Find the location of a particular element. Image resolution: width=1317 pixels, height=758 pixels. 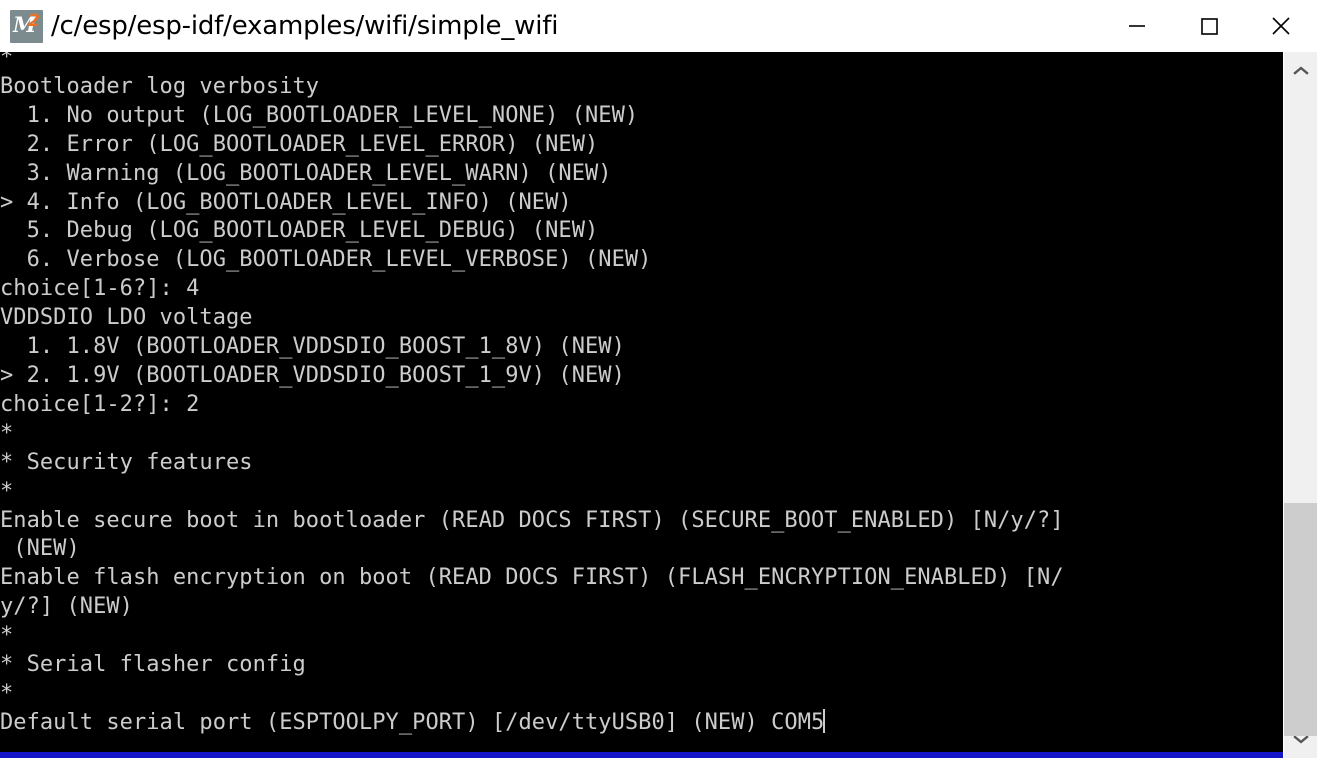

maximize-icon is located at coordinates (1209, 26).